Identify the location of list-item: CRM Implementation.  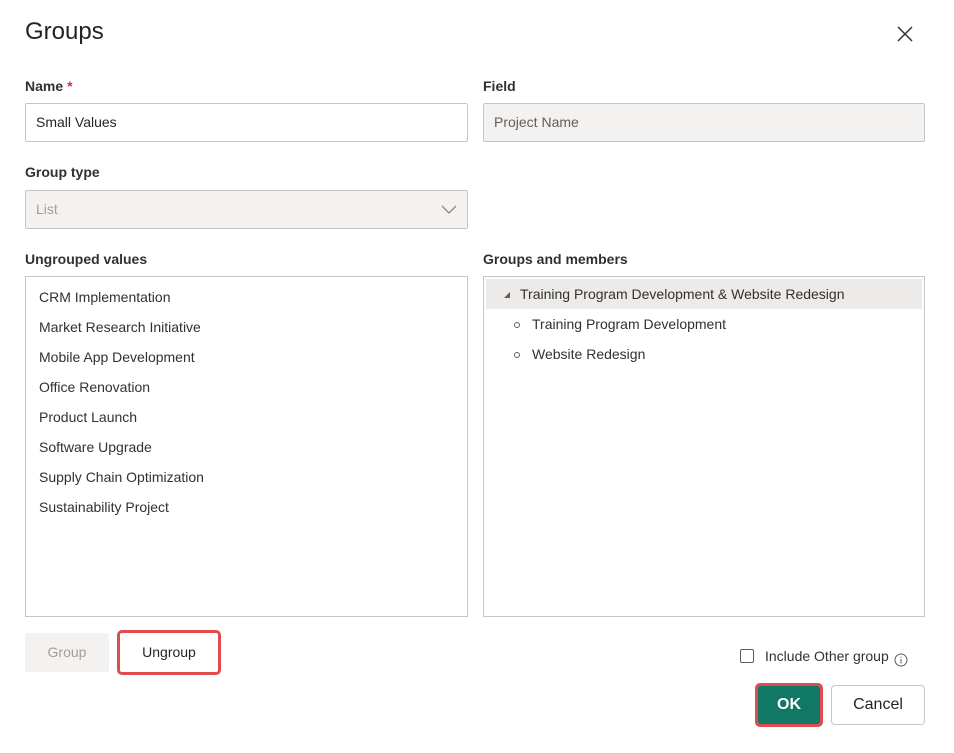
(246, 297).